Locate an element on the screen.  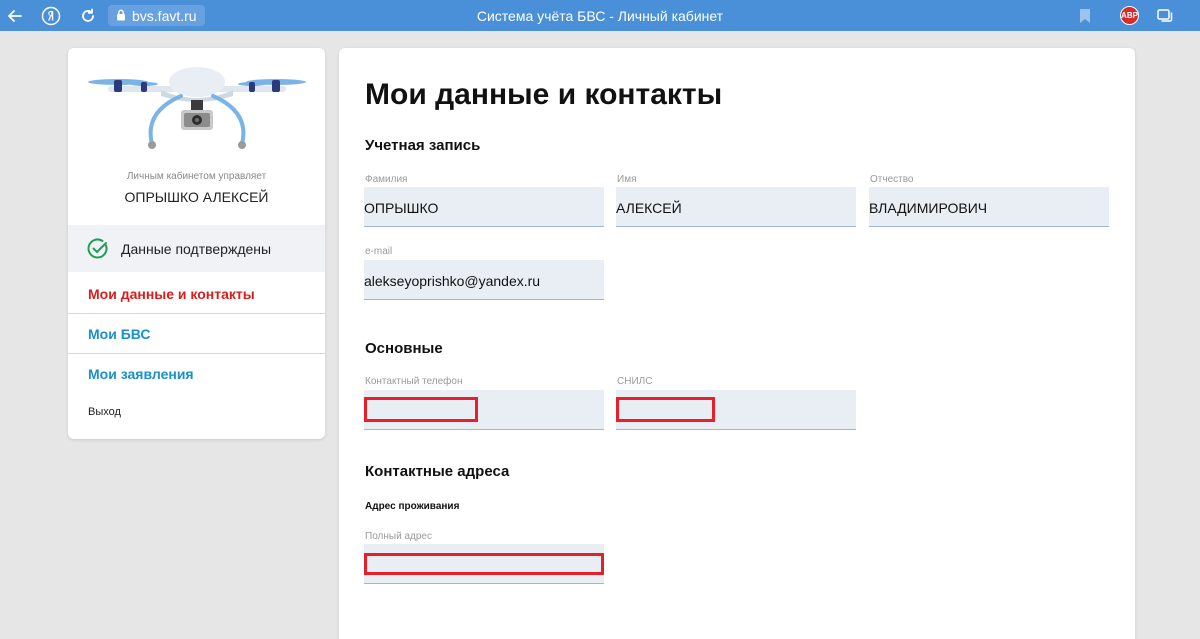
verification-status: Данные подтверждены is located at coordinates (196, 248).